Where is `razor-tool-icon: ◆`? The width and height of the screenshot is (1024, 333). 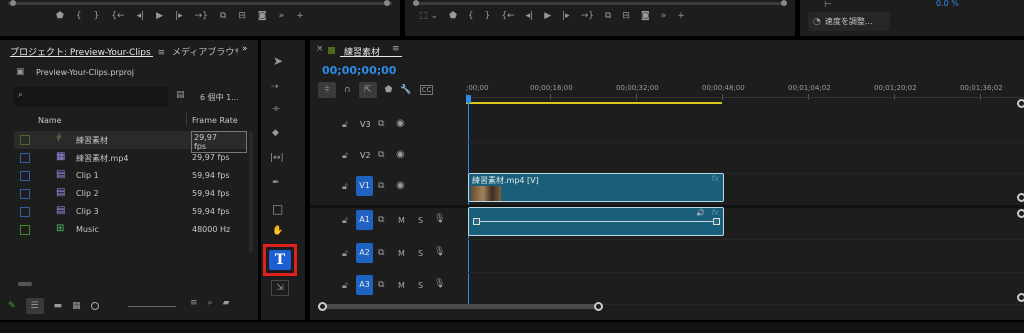 razor-tool-icon: ◆ is located at coordinates (275, 133).